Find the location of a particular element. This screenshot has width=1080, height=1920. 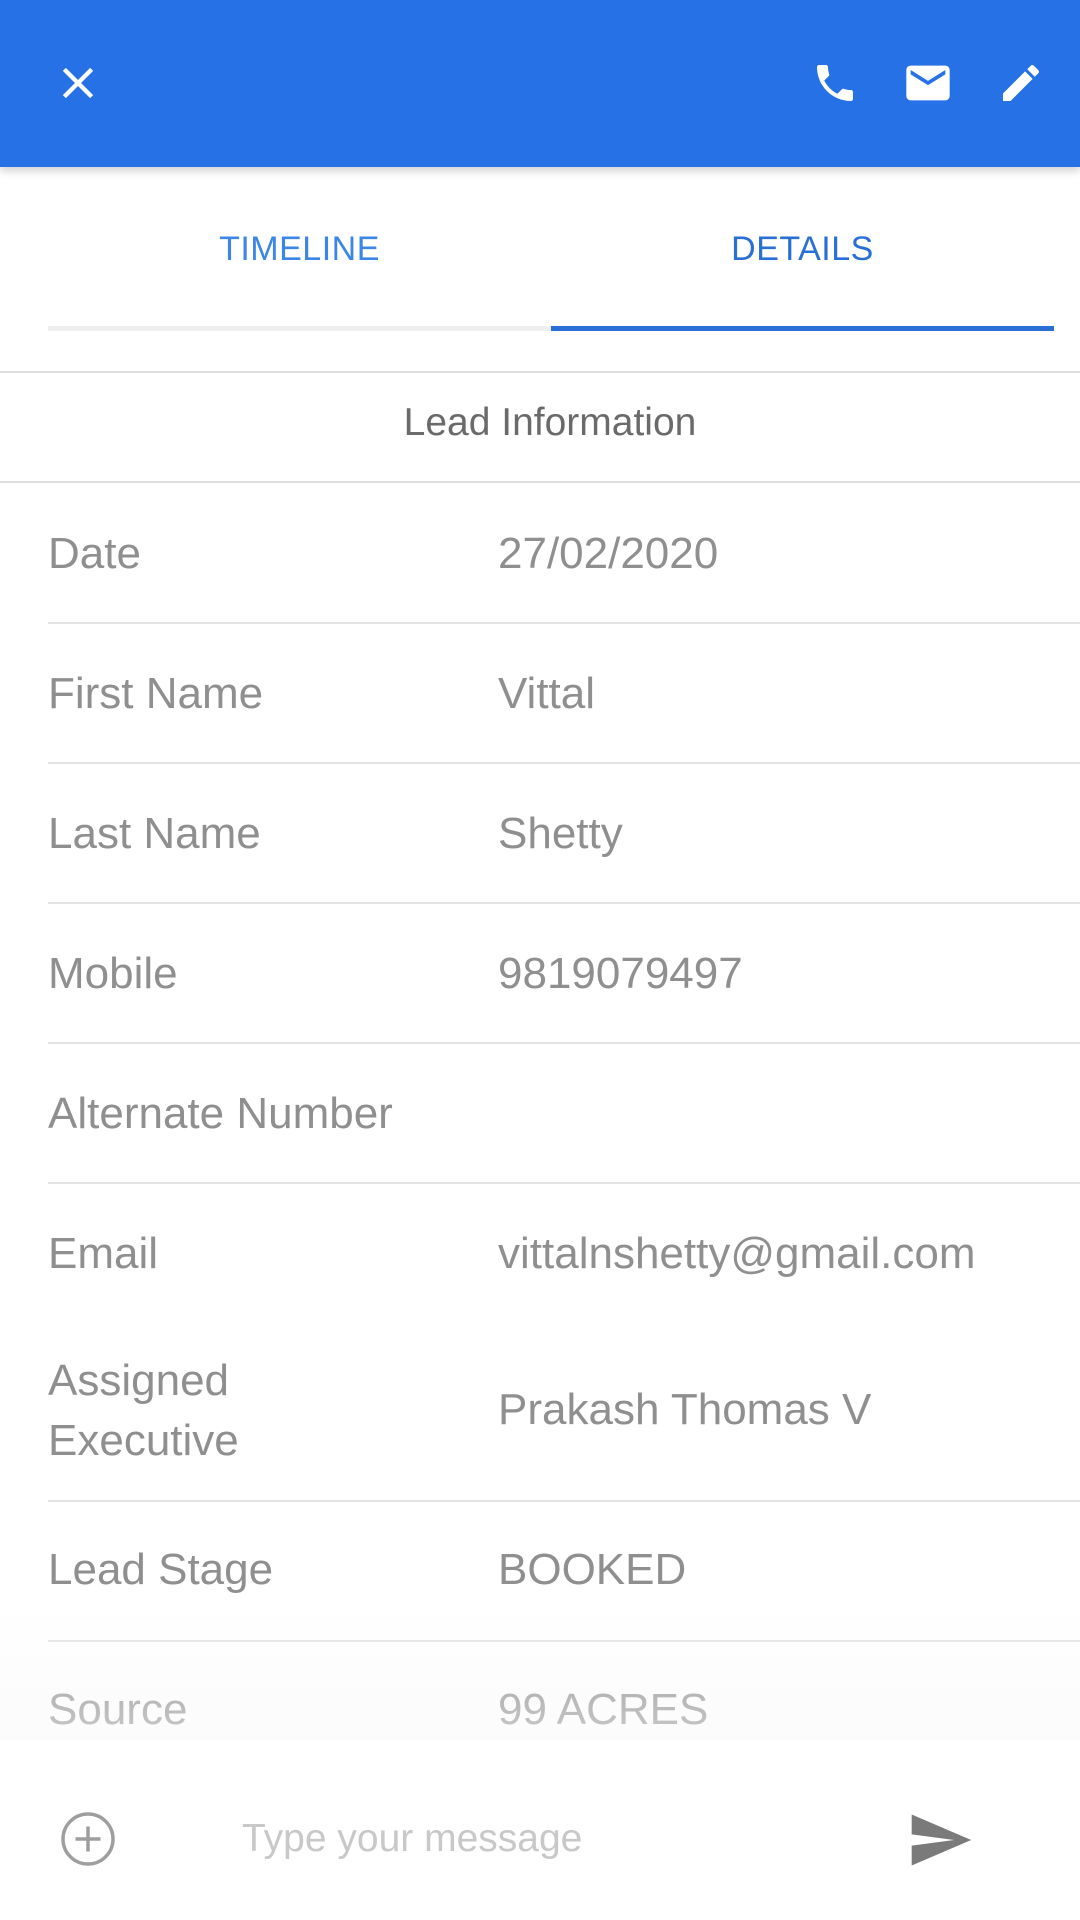

detail-label: Email is located at coordinates (103, 1253).